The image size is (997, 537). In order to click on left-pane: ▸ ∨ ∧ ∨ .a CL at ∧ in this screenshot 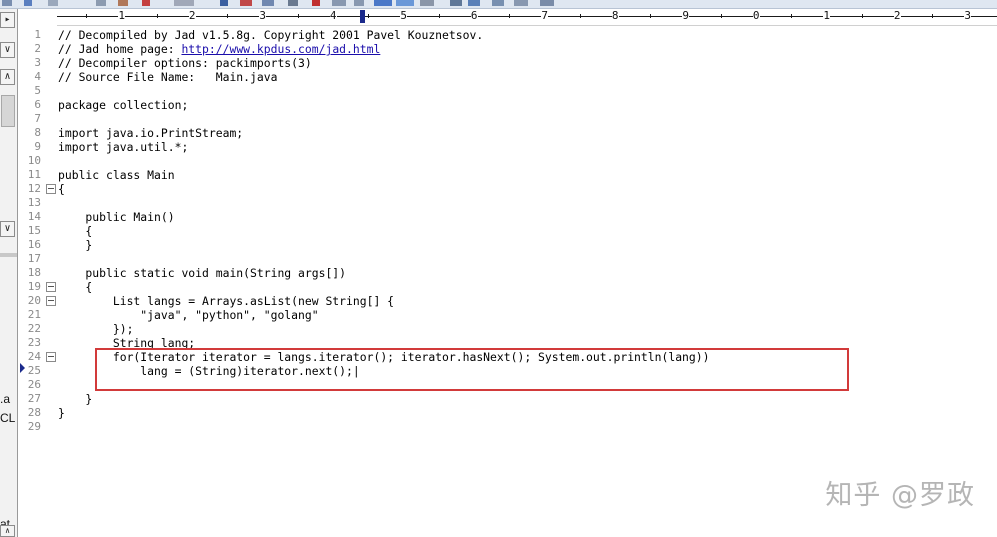, I will do `click(9, 273)`.